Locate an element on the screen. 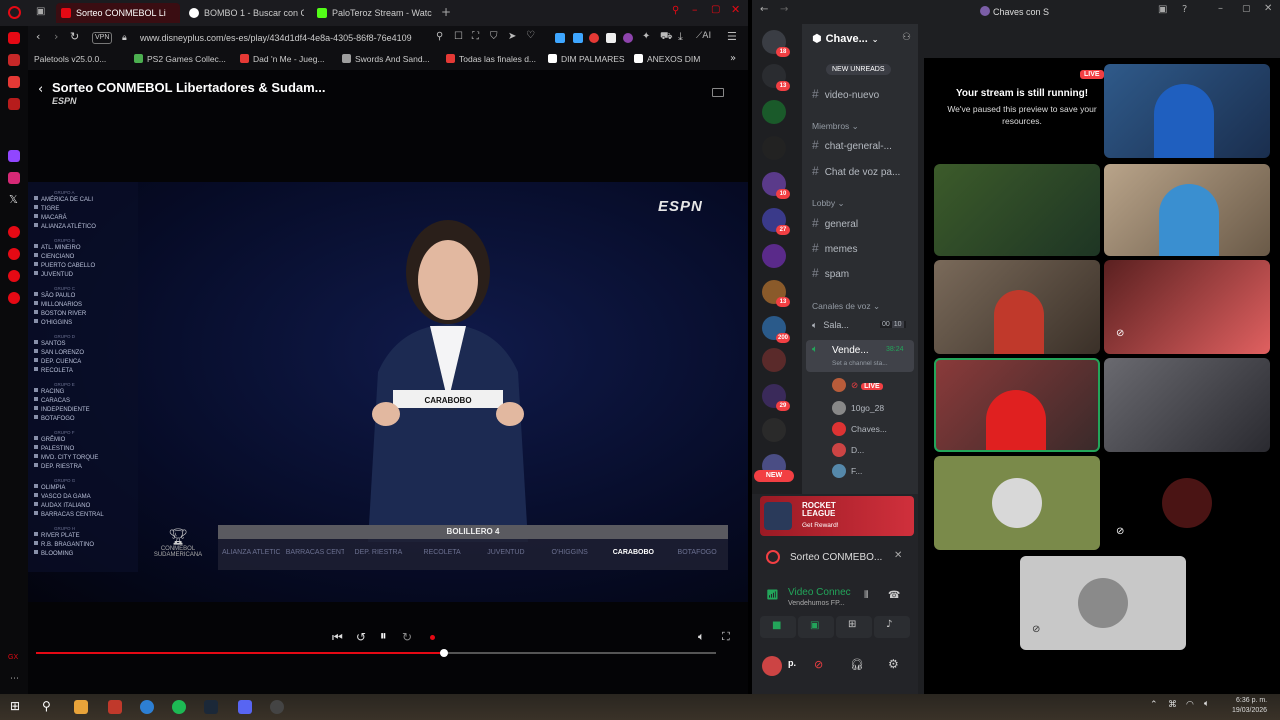 The image size is (1280, 720). more-icon: ⋯ is located at coordinates (14, 679).